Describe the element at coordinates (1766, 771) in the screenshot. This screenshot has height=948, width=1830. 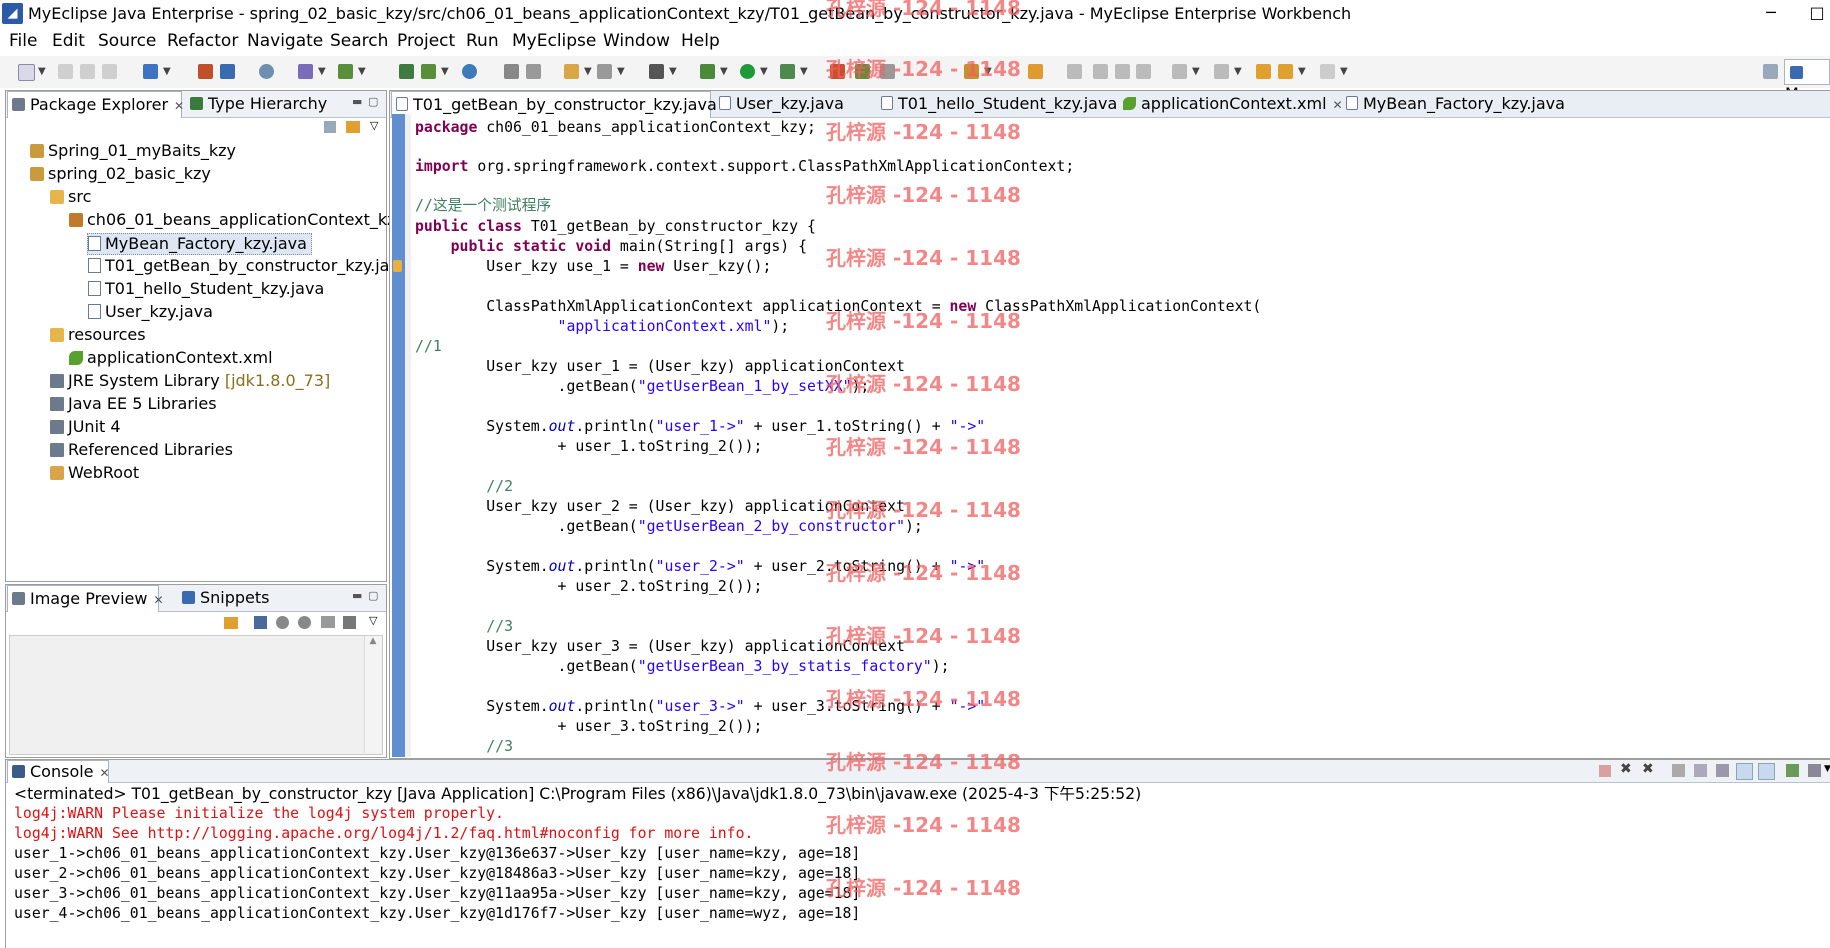
I see `show-stderr-icon` at that location.